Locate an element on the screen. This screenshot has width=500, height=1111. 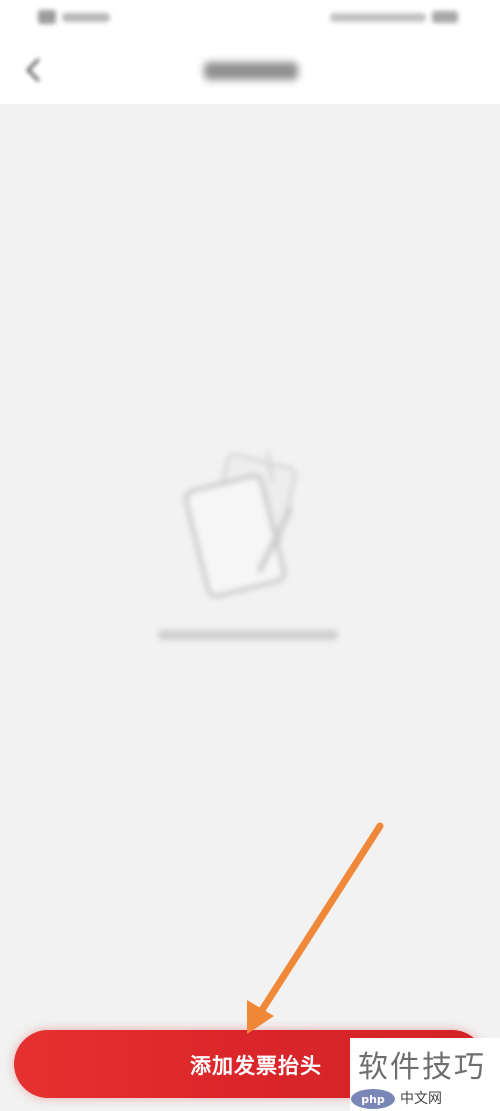
empty-state is located at coordinates (250, 550).